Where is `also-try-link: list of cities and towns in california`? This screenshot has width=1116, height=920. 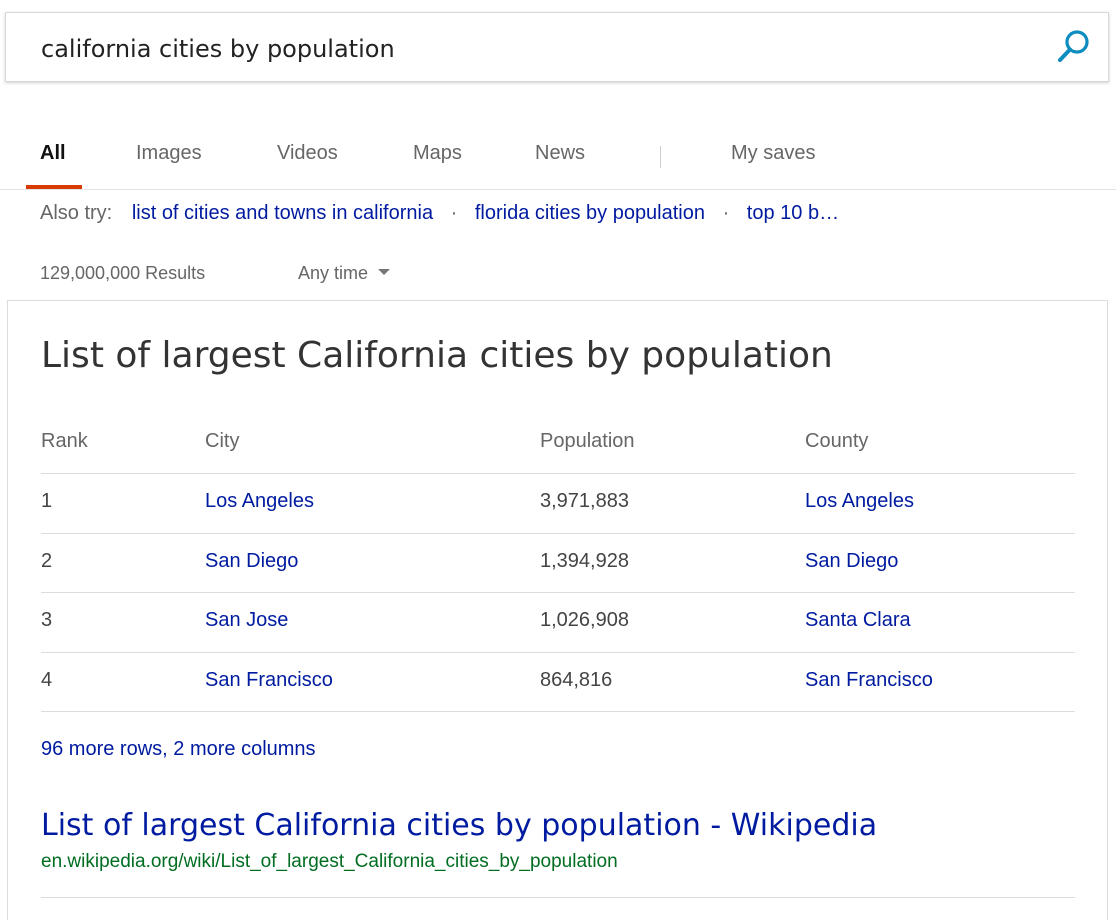 also-try-link: list of cities and towns in california is located at coordinates (282, 213).